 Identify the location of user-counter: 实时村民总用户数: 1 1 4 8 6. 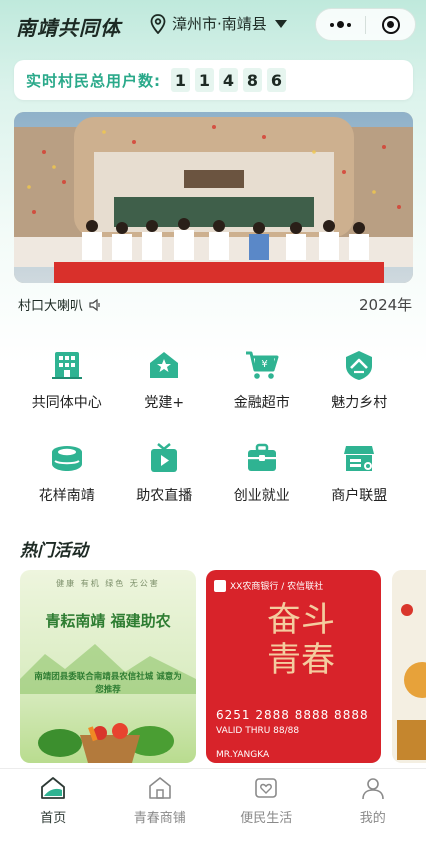
(213, 80).